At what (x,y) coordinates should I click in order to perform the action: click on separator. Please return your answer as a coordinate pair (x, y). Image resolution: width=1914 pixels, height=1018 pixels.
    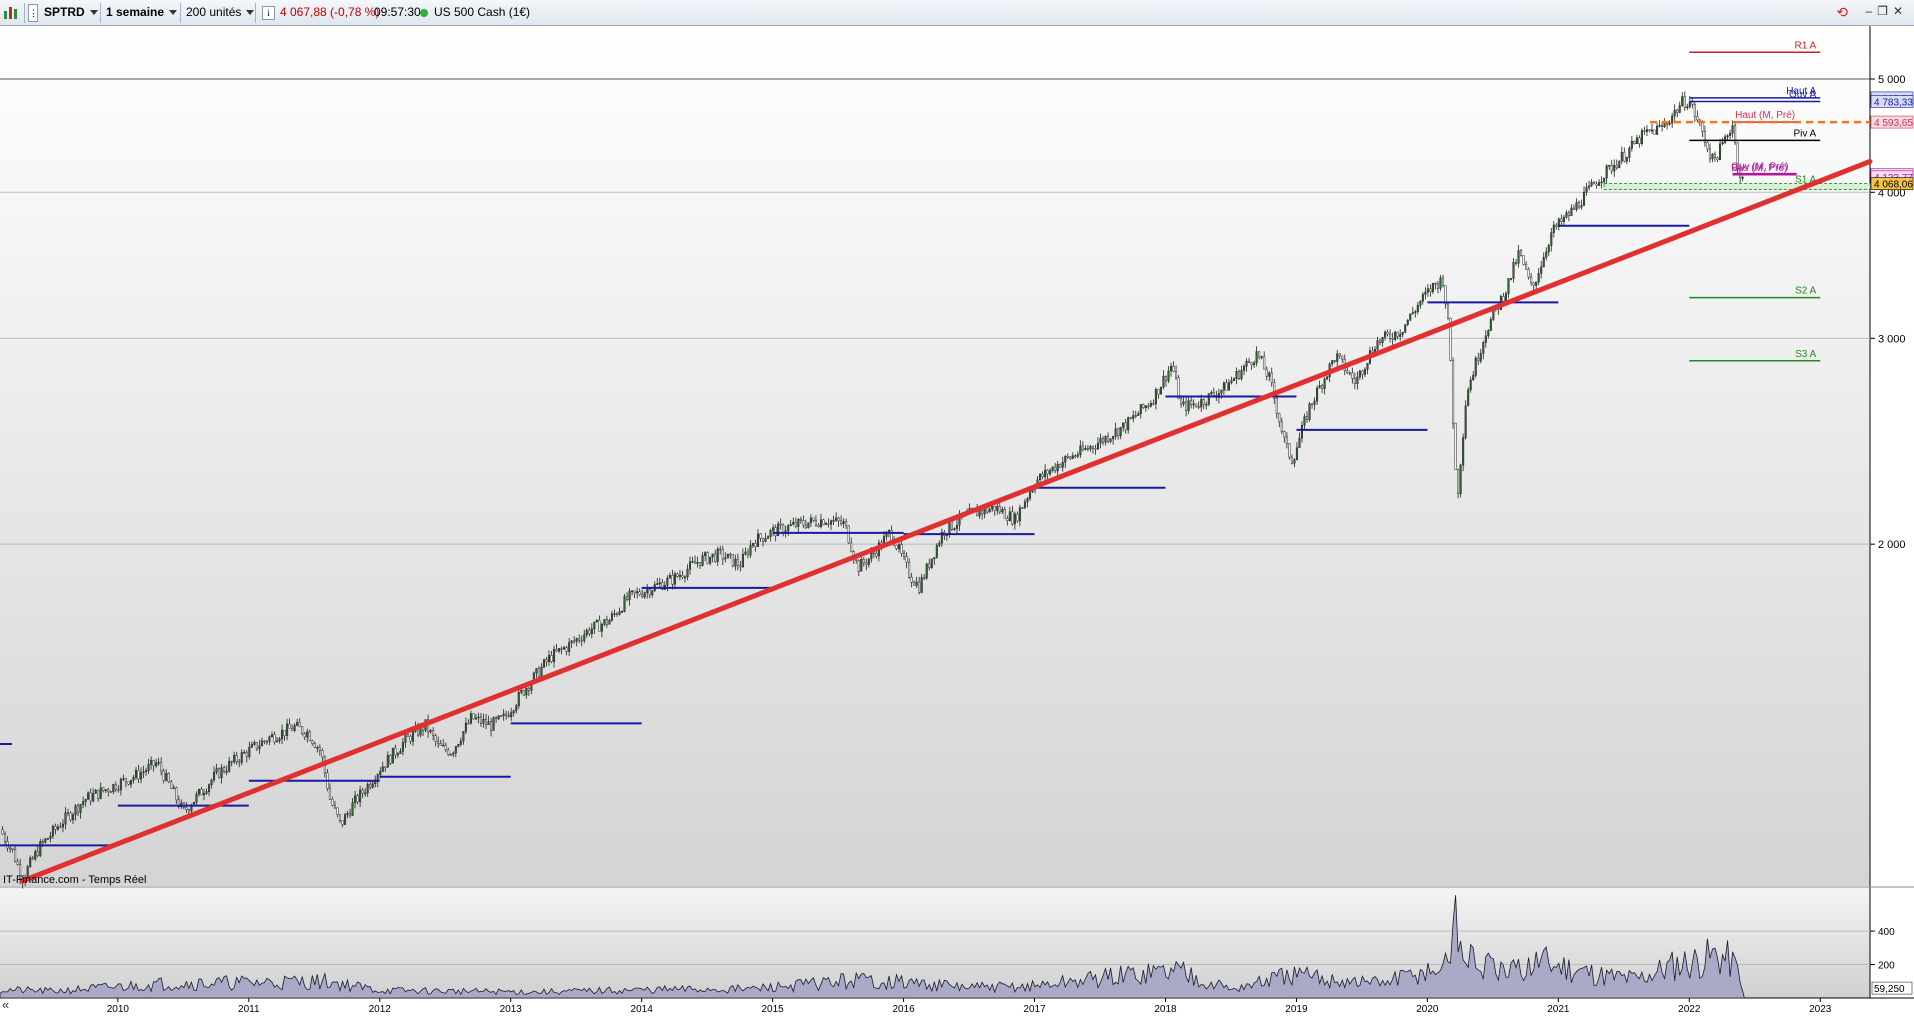
    Looking at the image, I should click on (24, 13).